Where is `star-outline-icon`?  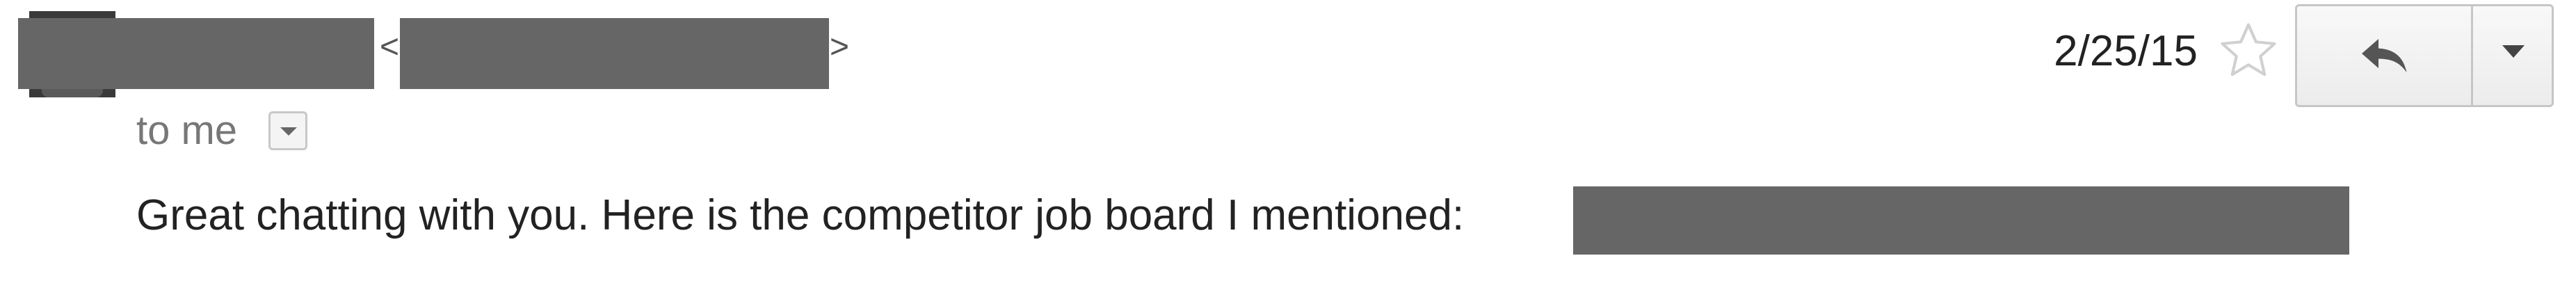 star-outline-icon is located at coordinates (2248, 50).